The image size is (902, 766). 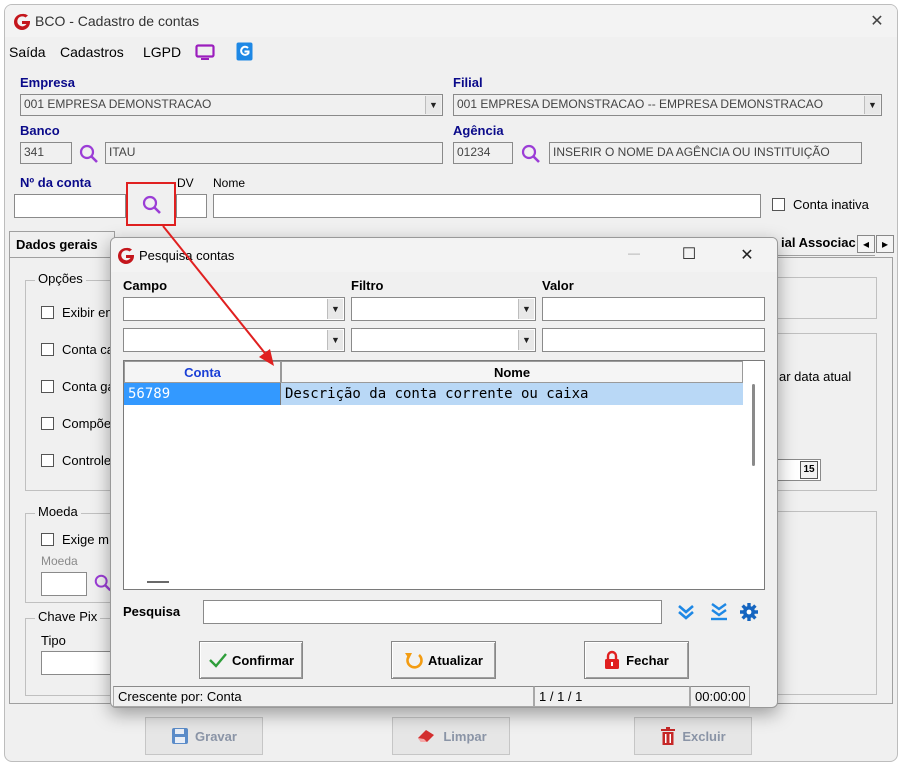 I want to click on conta-label: Nº da conta, so click(x=56, y=182).